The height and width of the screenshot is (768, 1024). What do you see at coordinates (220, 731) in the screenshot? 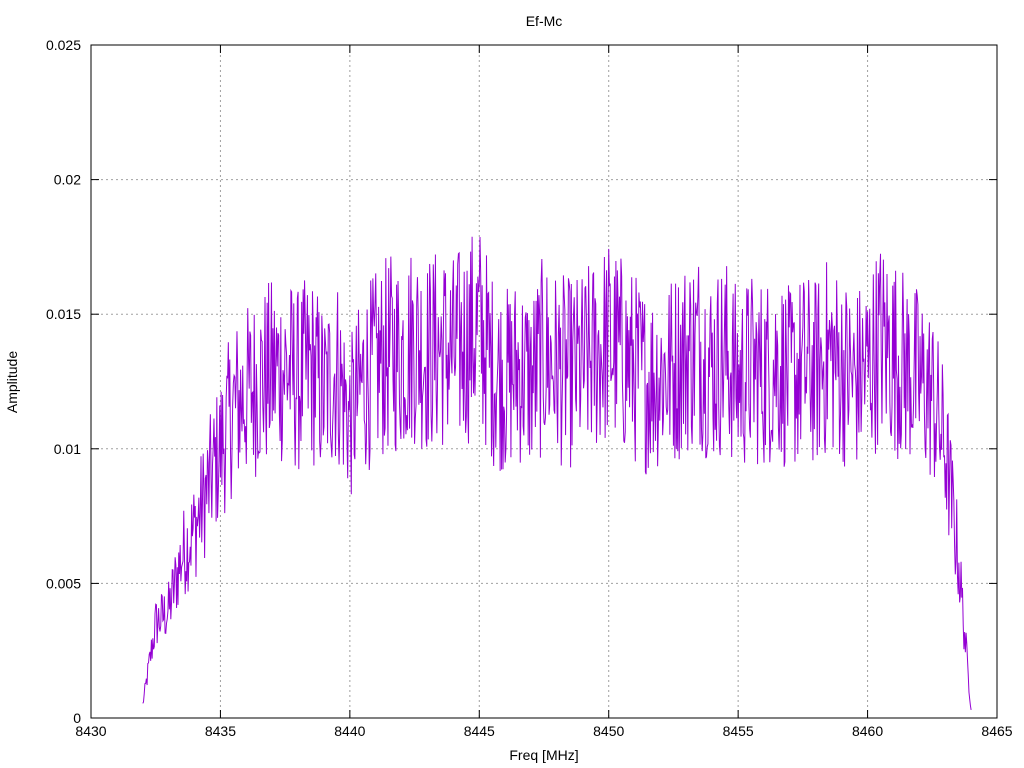
I see `x-tick-label: 8435` at bounding box center [220, 731].